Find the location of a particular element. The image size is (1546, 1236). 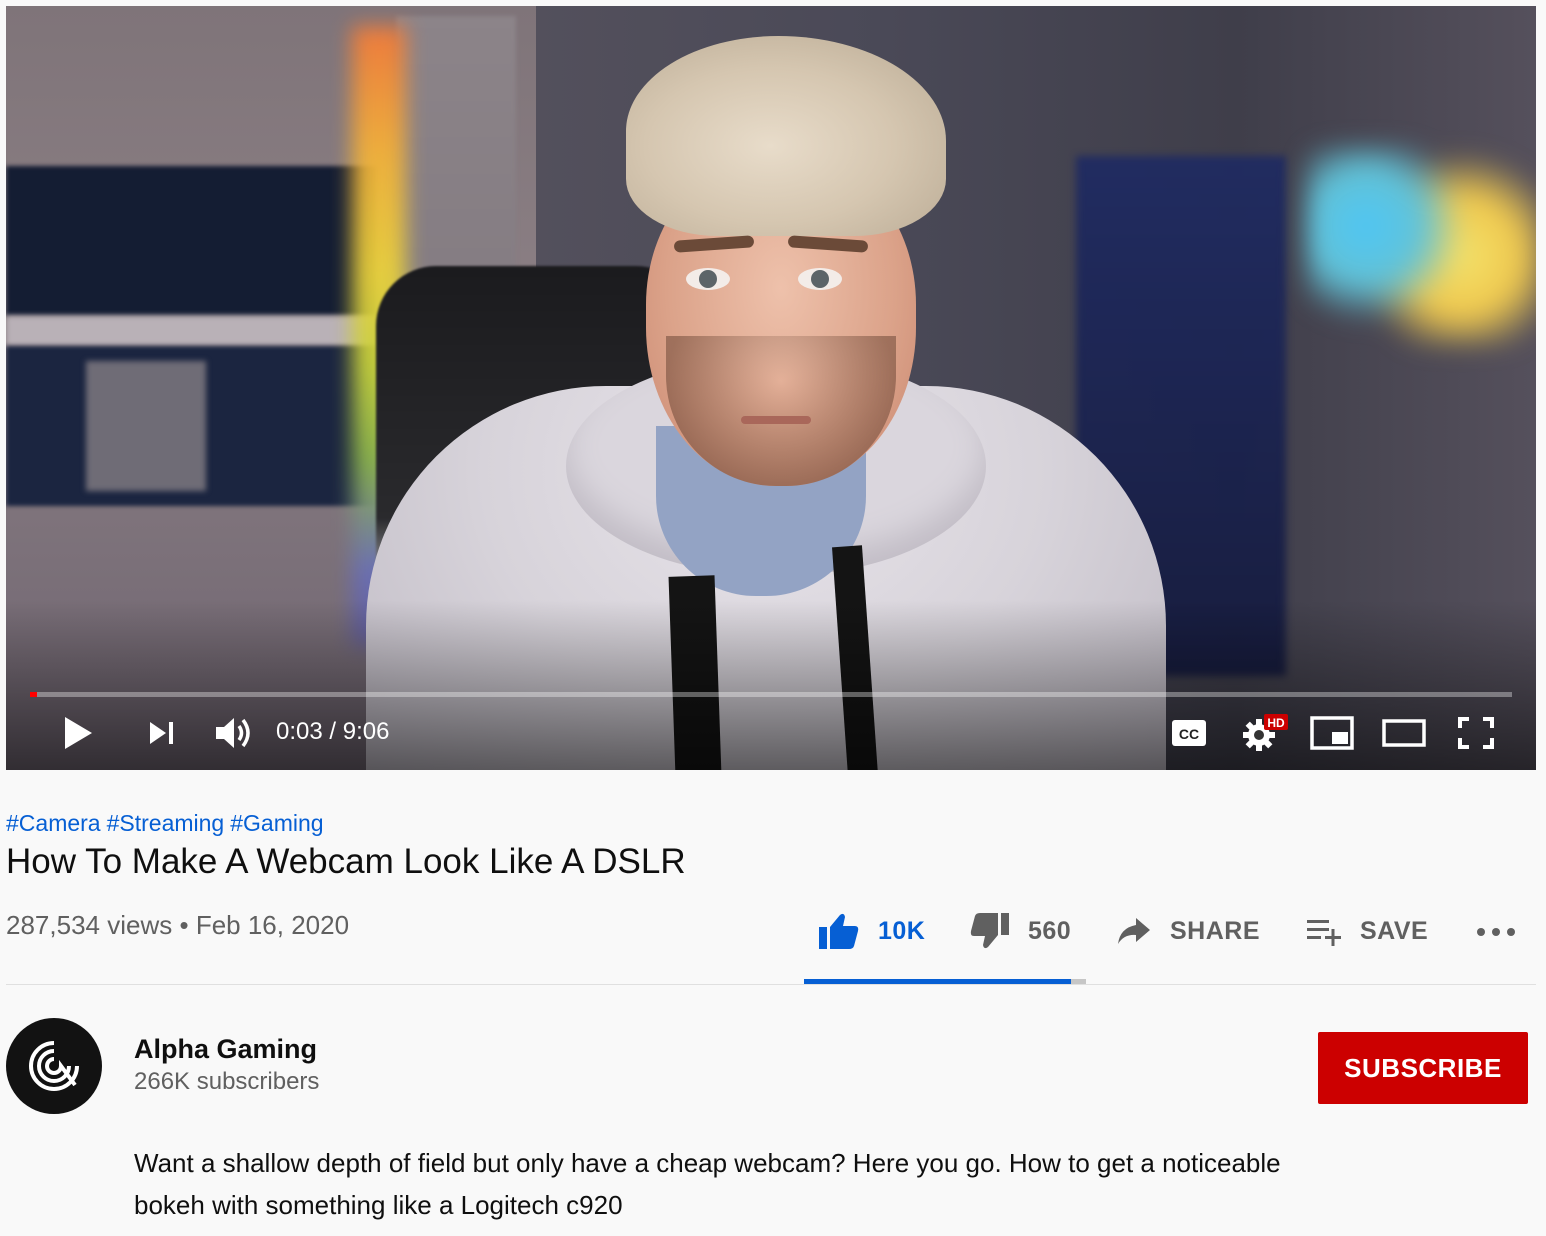

view-count: 287,534 views is located at coordinates (89, 925).